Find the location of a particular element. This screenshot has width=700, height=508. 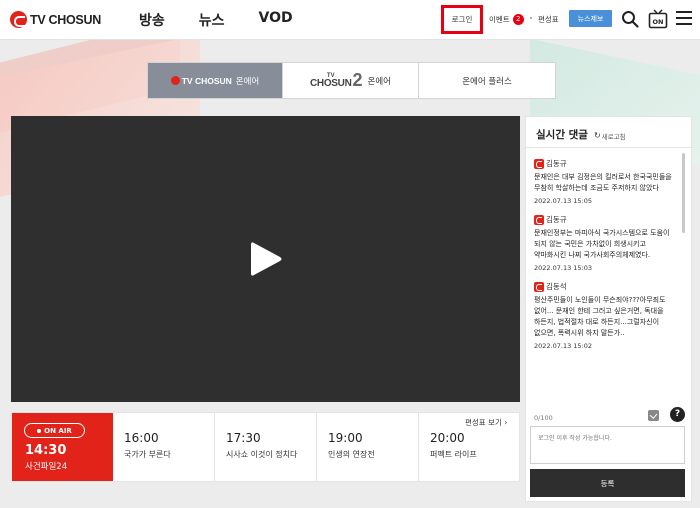

tv2-logo-number: 2 is located at coordinates (357, 80).